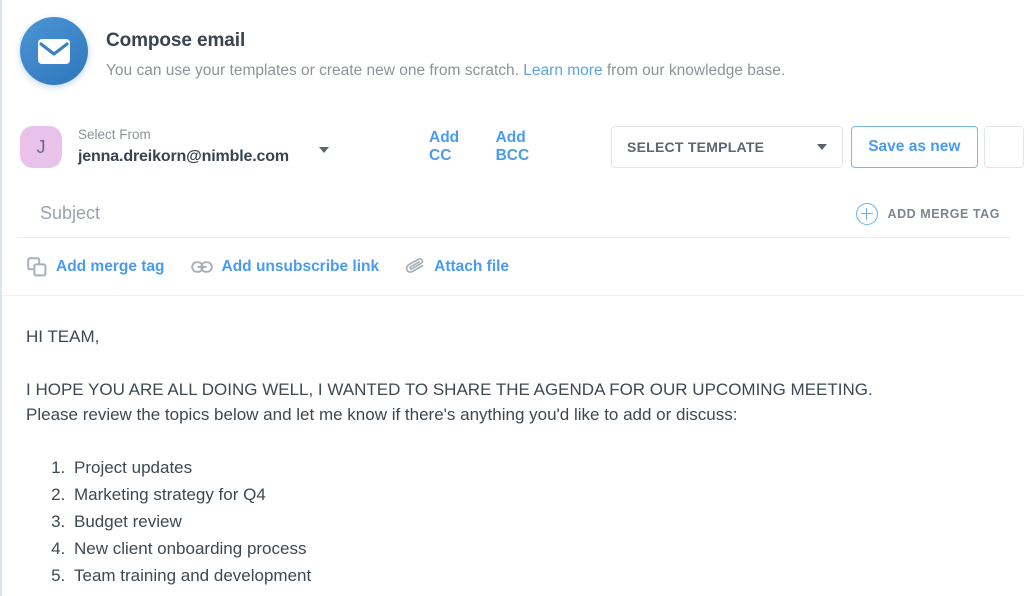 Image resolution: width=1024 pixels, height=596 pixels. Describe the element at coordinates (1004, 147) in the screenshot. I see `overflow-button` at that location.